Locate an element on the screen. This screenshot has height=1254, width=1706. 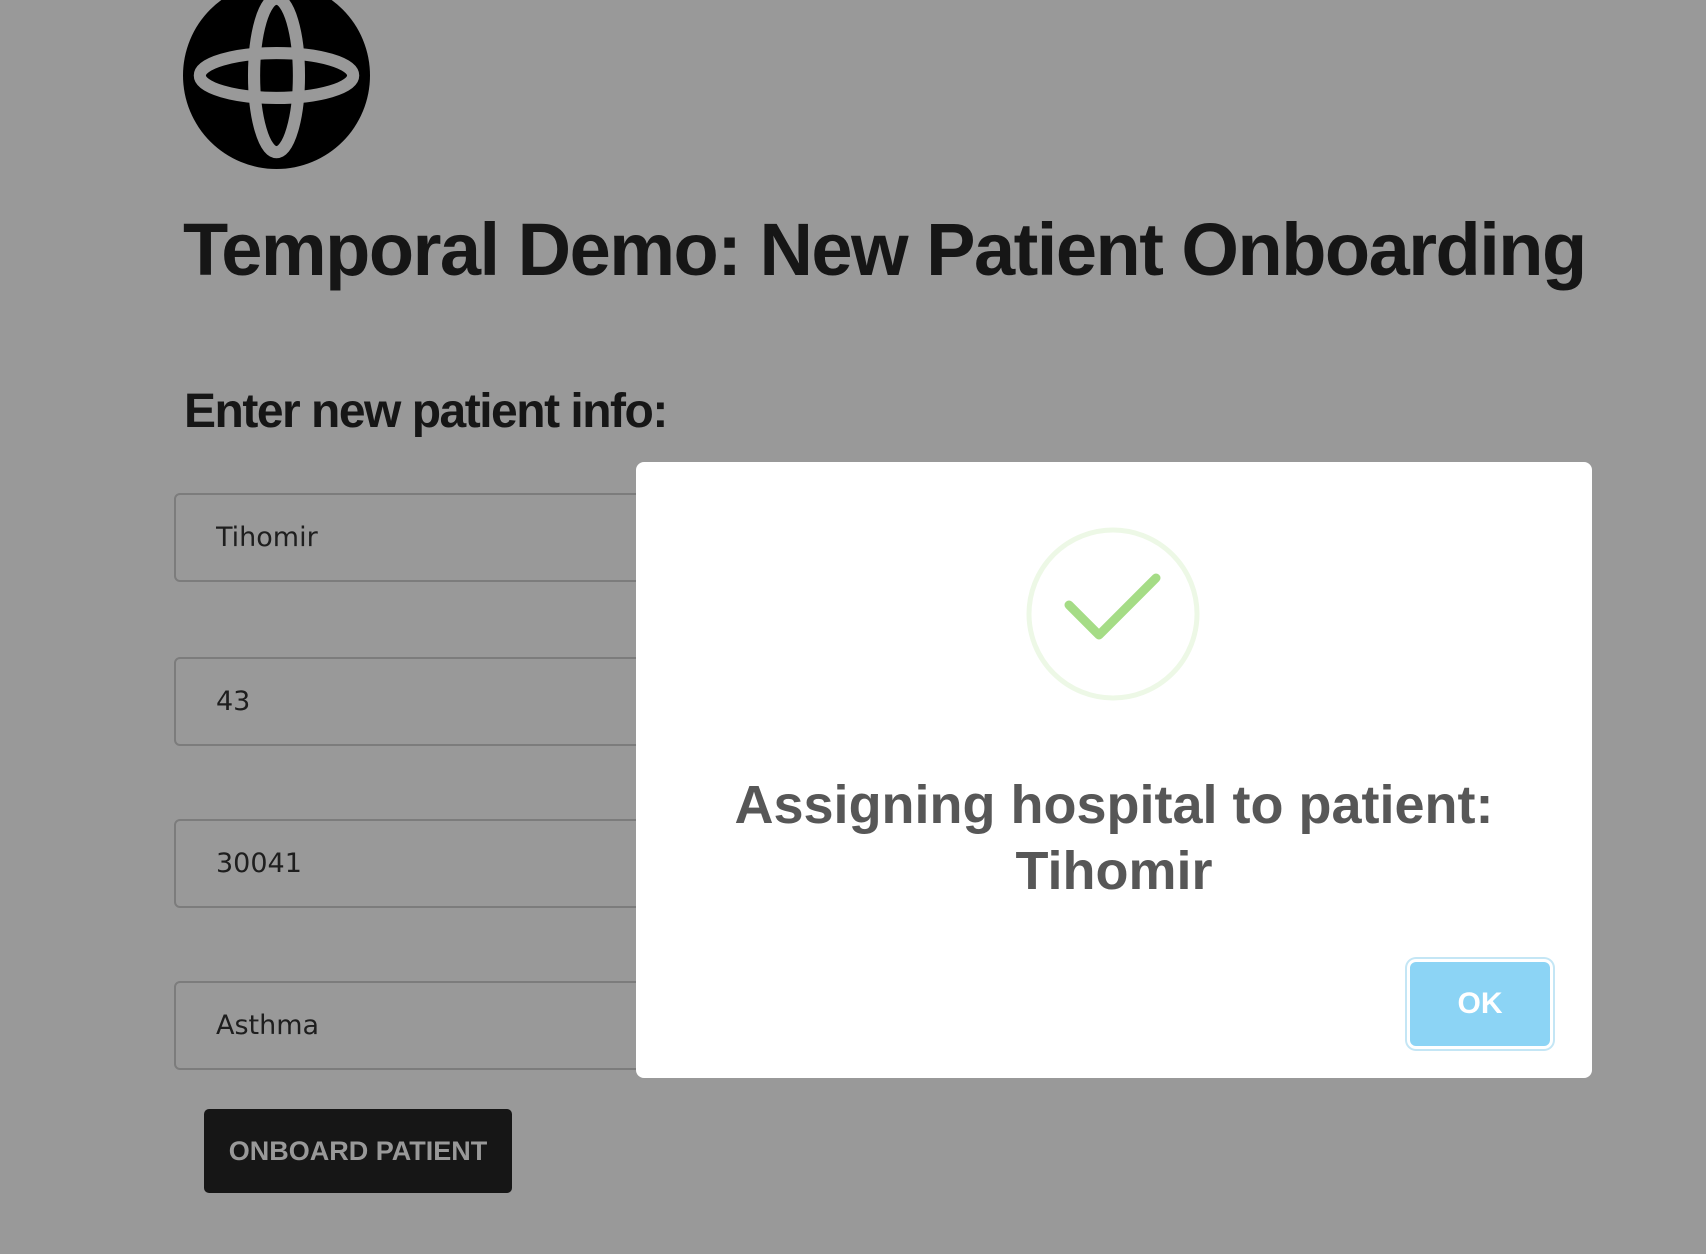
dialog-message: Assigning hospital to patient: Tihomir is located at coordinates (1114, 838).